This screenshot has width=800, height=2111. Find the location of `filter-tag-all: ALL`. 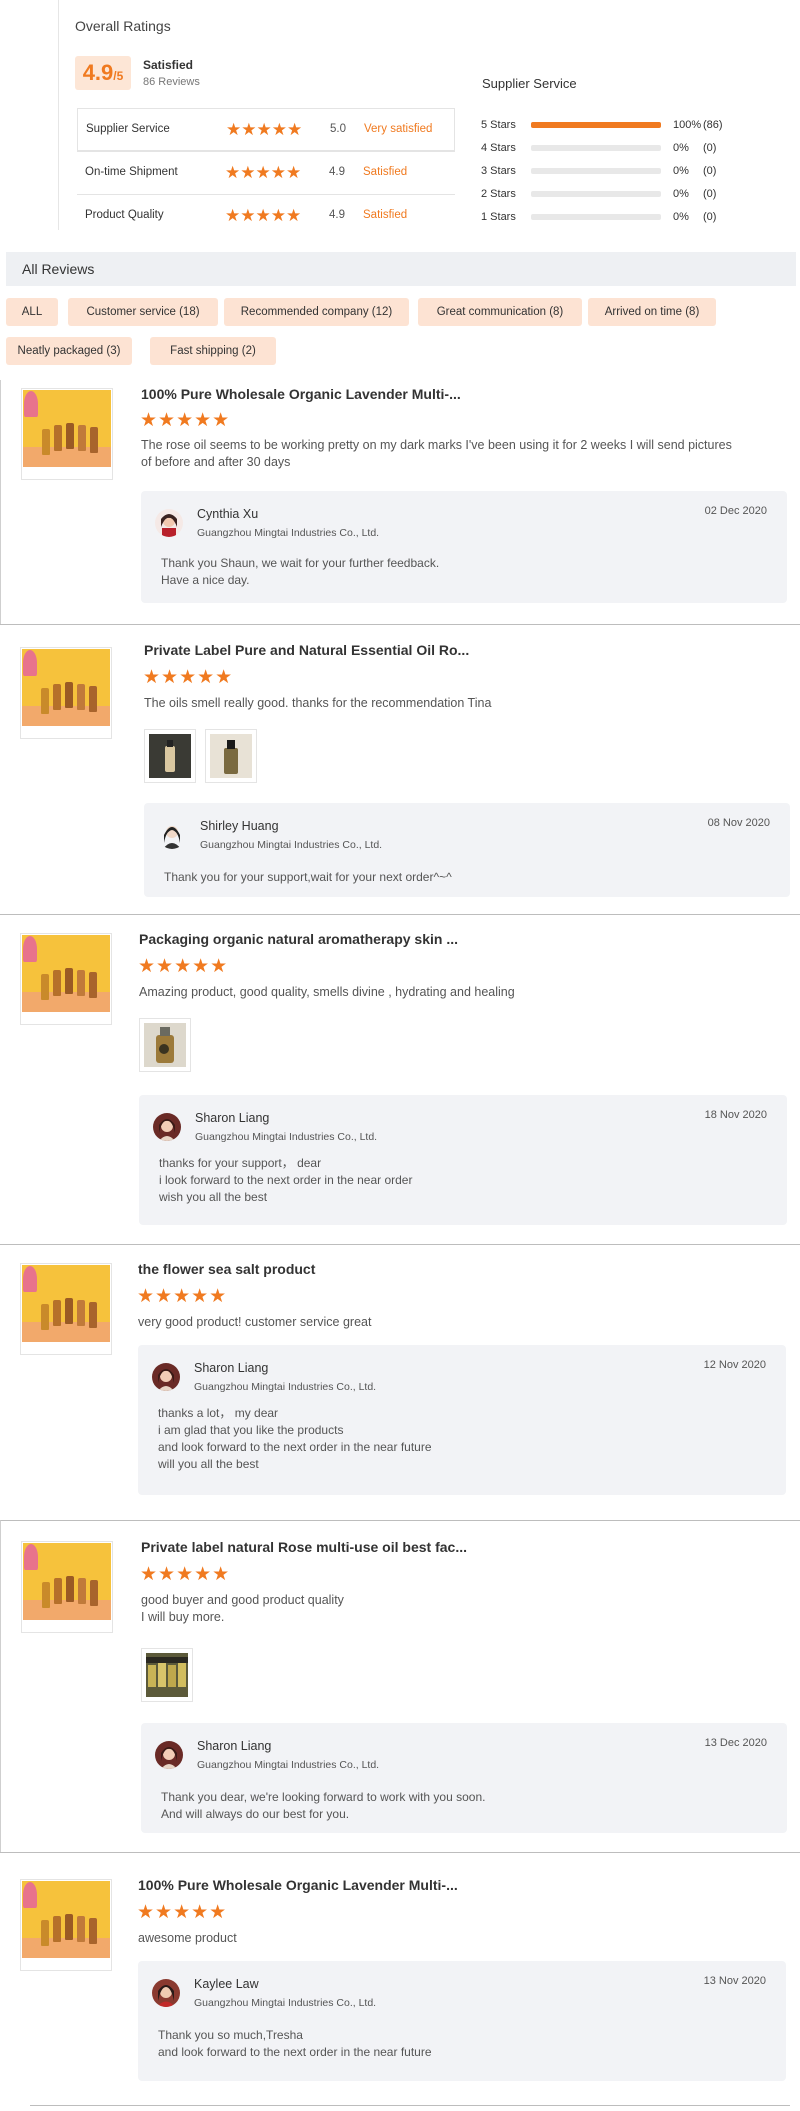

filter-tag-all: ALL is located at coordinates (32, 312).